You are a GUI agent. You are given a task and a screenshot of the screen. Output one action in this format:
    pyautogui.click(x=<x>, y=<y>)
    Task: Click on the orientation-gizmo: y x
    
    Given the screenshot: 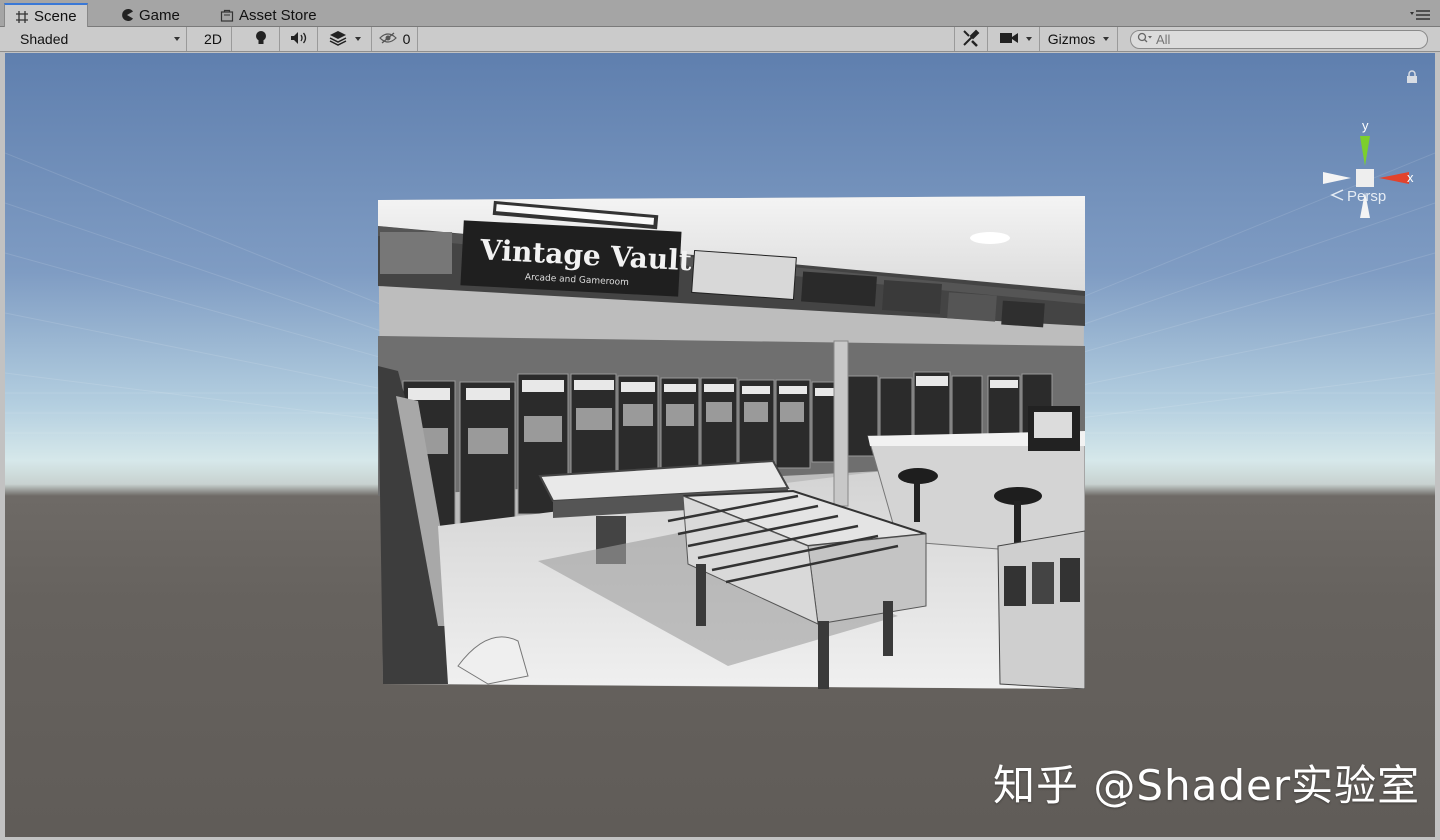 What is the action you would take?
    pyautogui.click(x=1365, y=171)
    